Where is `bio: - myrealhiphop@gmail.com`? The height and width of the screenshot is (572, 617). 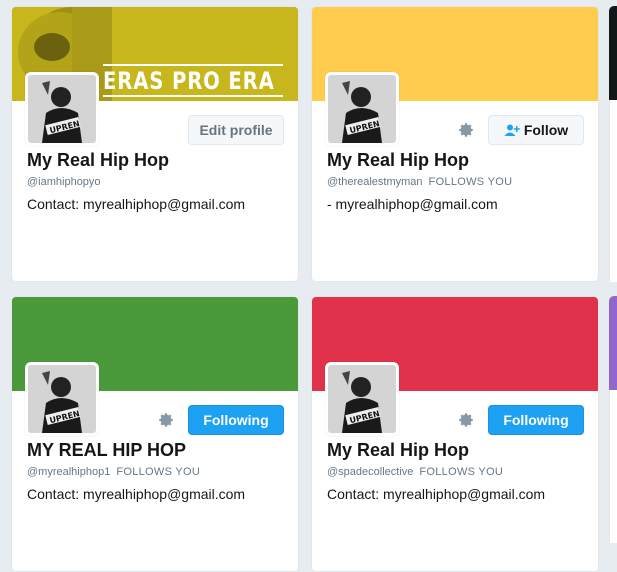 bio: - myrealhiphop@gmail.com is located at coordinates (412, 204).